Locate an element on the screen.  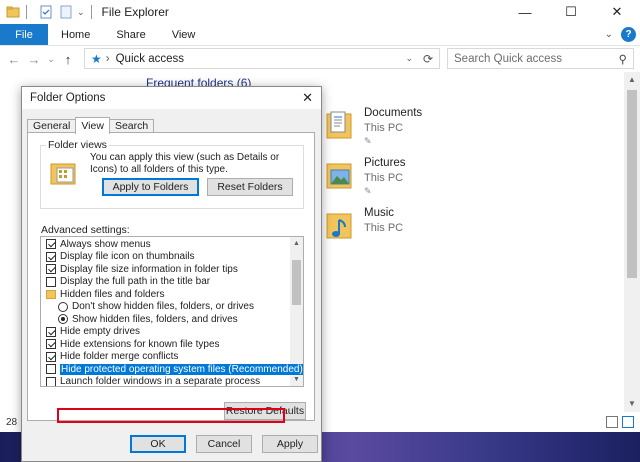
ribbon-tabs: File Home Share View ⌄ ? is located at coordinates (320, 35).